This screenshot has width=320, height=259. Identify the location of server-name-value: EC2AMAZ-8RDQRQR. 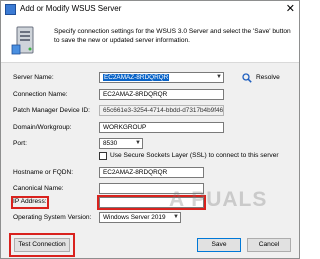
(136, 77).